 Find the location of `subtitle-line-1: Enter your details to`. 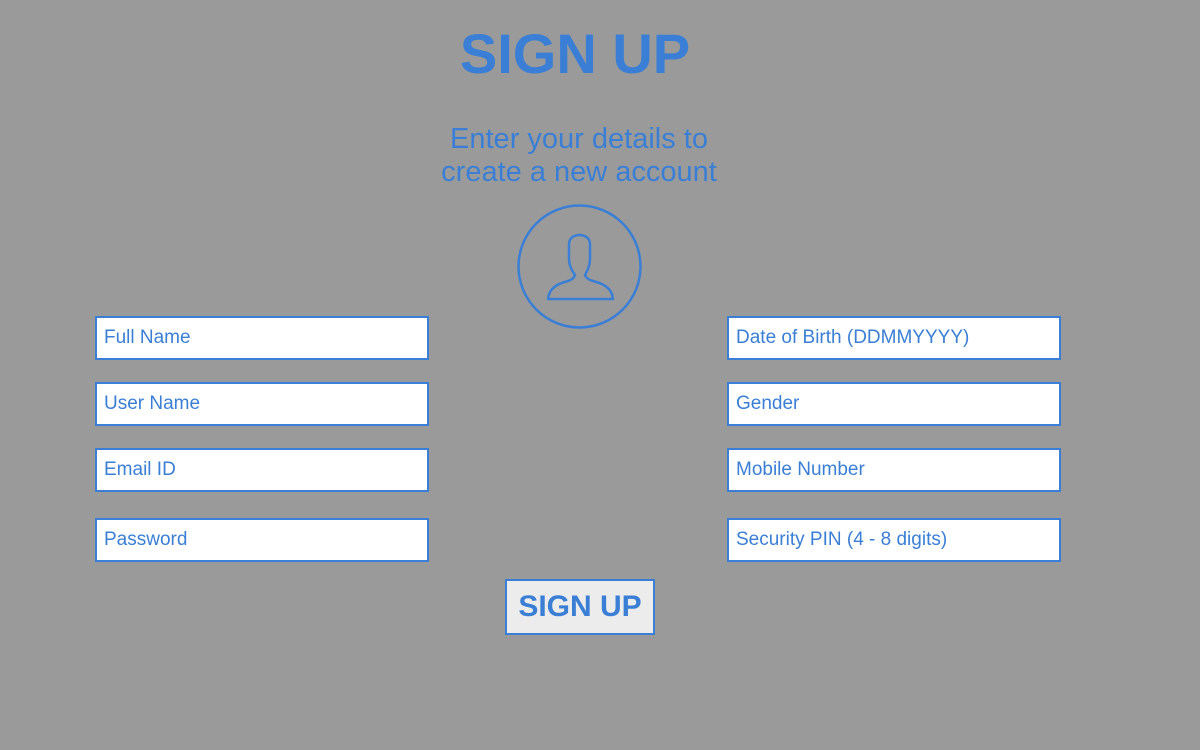

subtitle-line-1: Enter your details to is located at coordinates (579, 139).